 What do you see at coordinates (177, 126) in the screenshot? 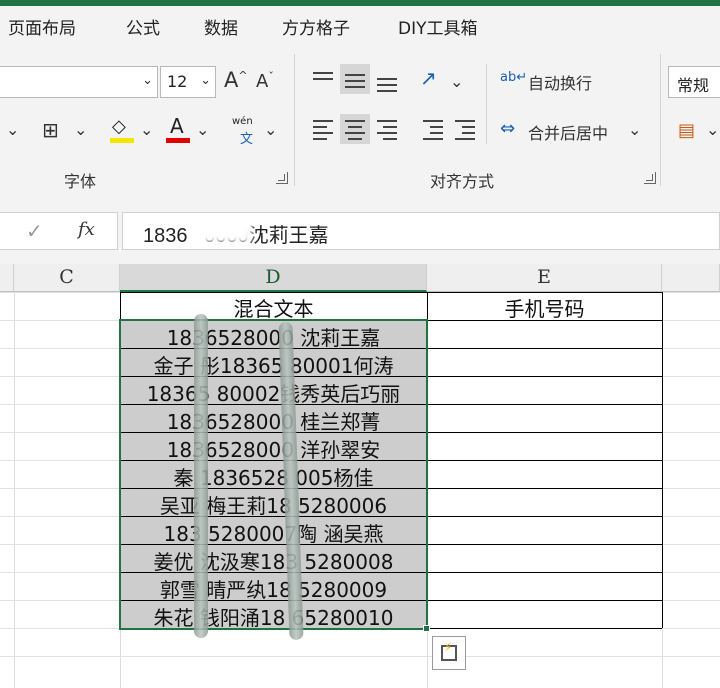
I see `font-color-a-icon: A` at bounding box center [177, 126].